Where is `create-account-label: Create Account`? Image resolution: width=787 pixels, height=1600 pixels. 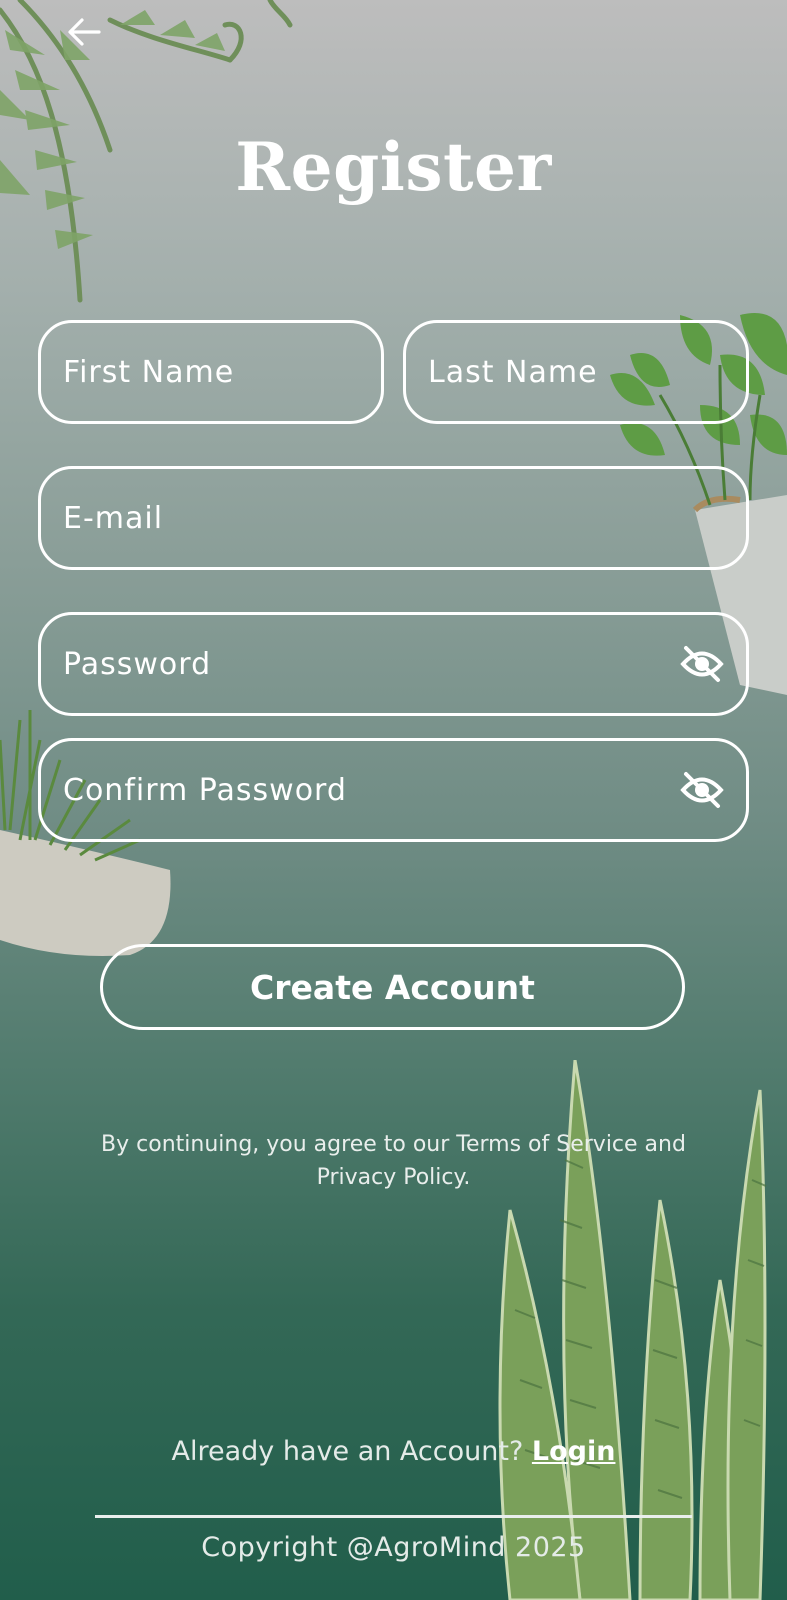 create-account-label: Create Account is located at coordinates (392, 987).